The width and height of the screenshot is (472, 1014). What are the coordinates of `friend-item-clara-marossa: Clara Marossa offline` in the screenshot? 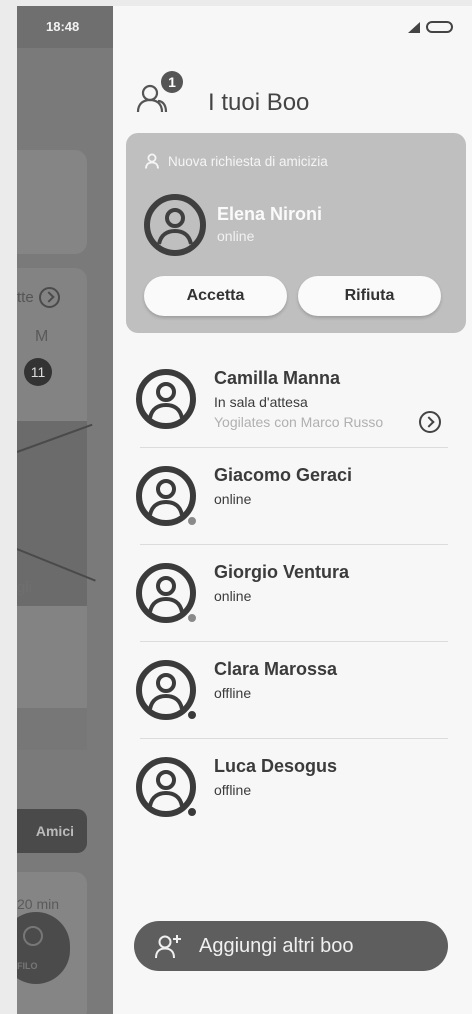 It's located at (292, 690).